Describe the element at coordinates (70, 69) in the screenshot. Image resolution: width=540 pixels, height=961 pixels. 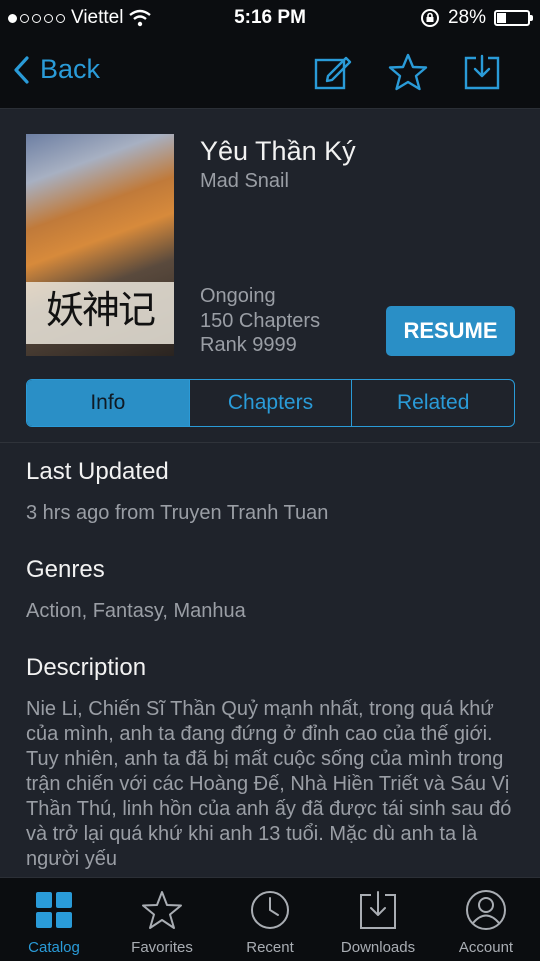
I see `back-label: Back` at that location.